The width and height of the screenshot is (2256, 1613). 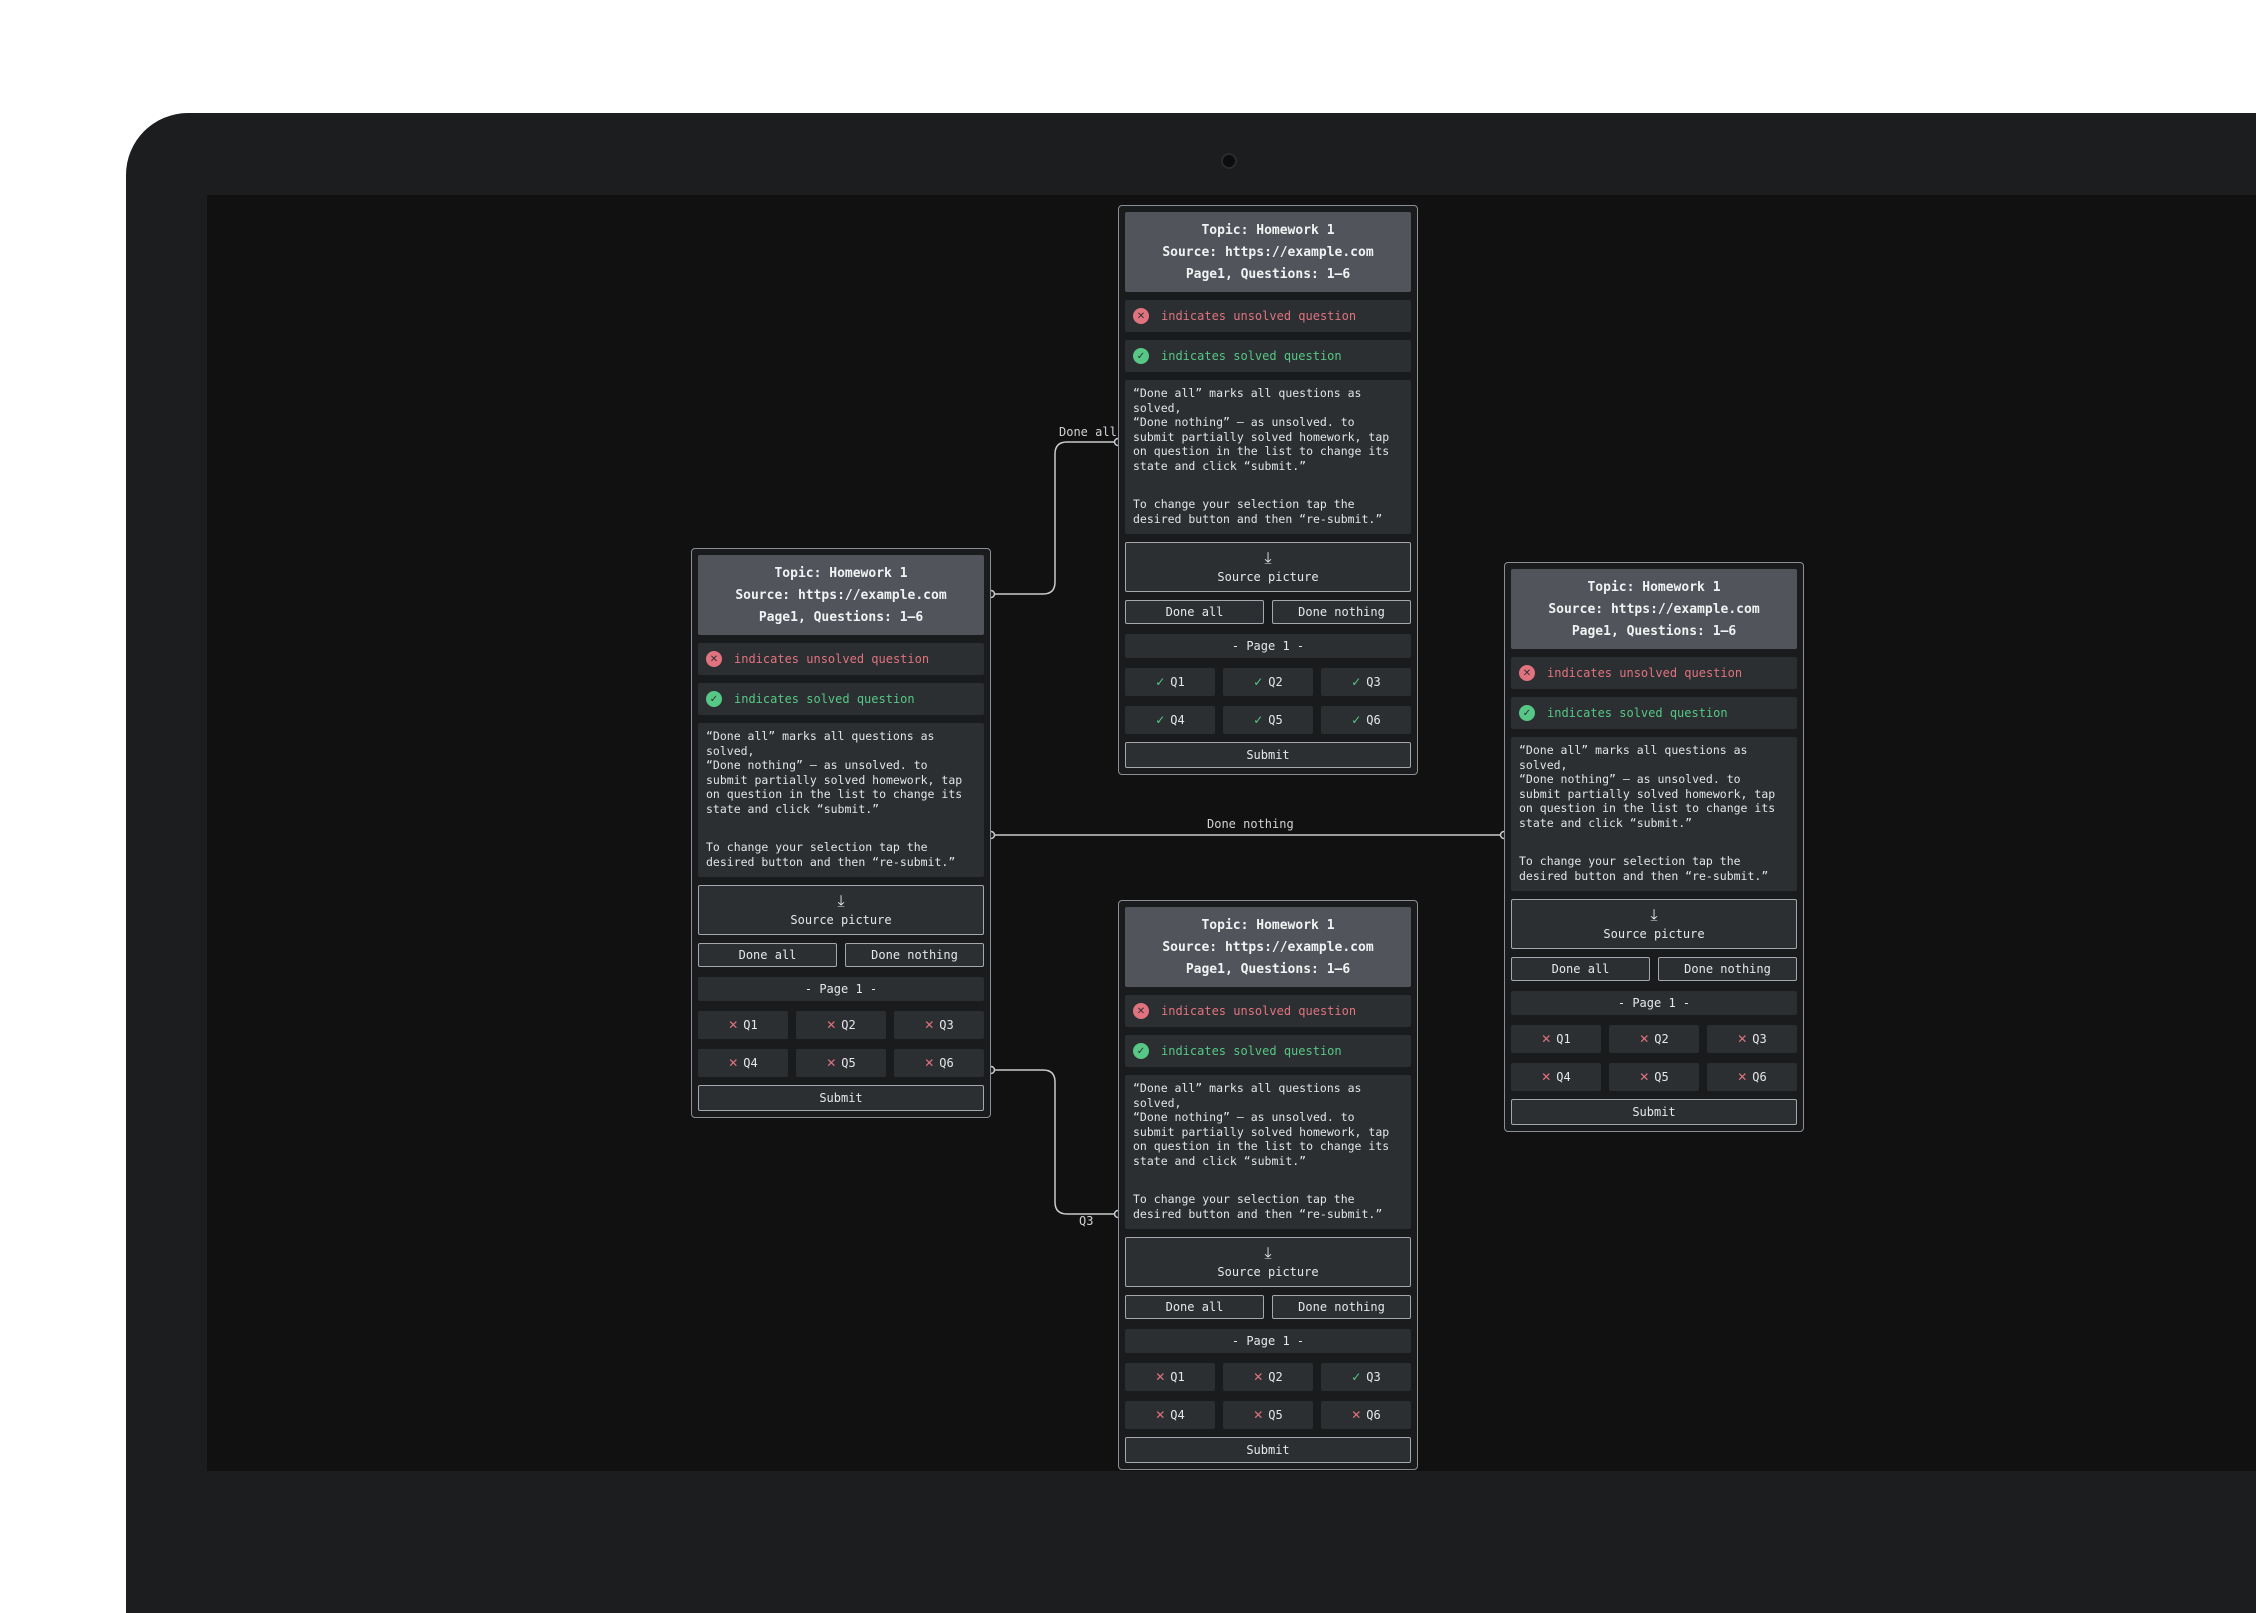 I want to click on question-q5: ✓ Q5, so click(x=1268, y=720).